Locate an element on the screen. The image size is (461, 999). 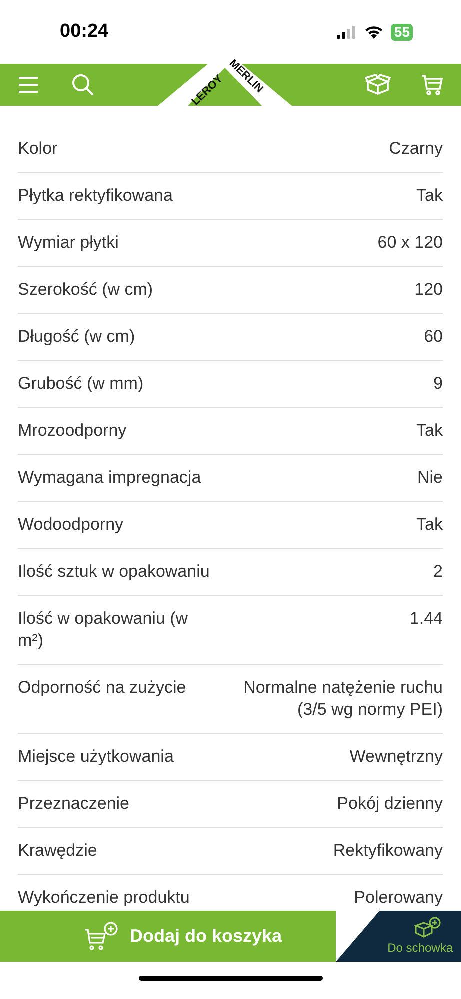
spec-value: Rektyfikowany is located at coordinates (388, 851).